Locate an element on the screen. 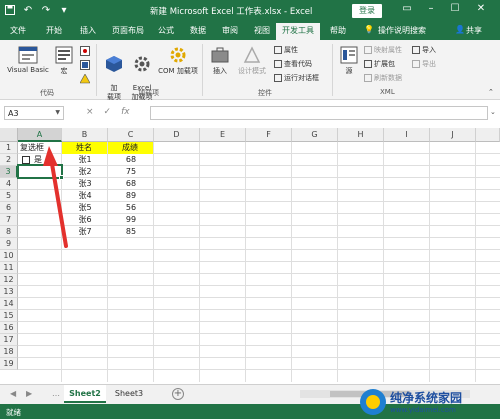  import-button: 导入 is located at coordinates (424, 50).